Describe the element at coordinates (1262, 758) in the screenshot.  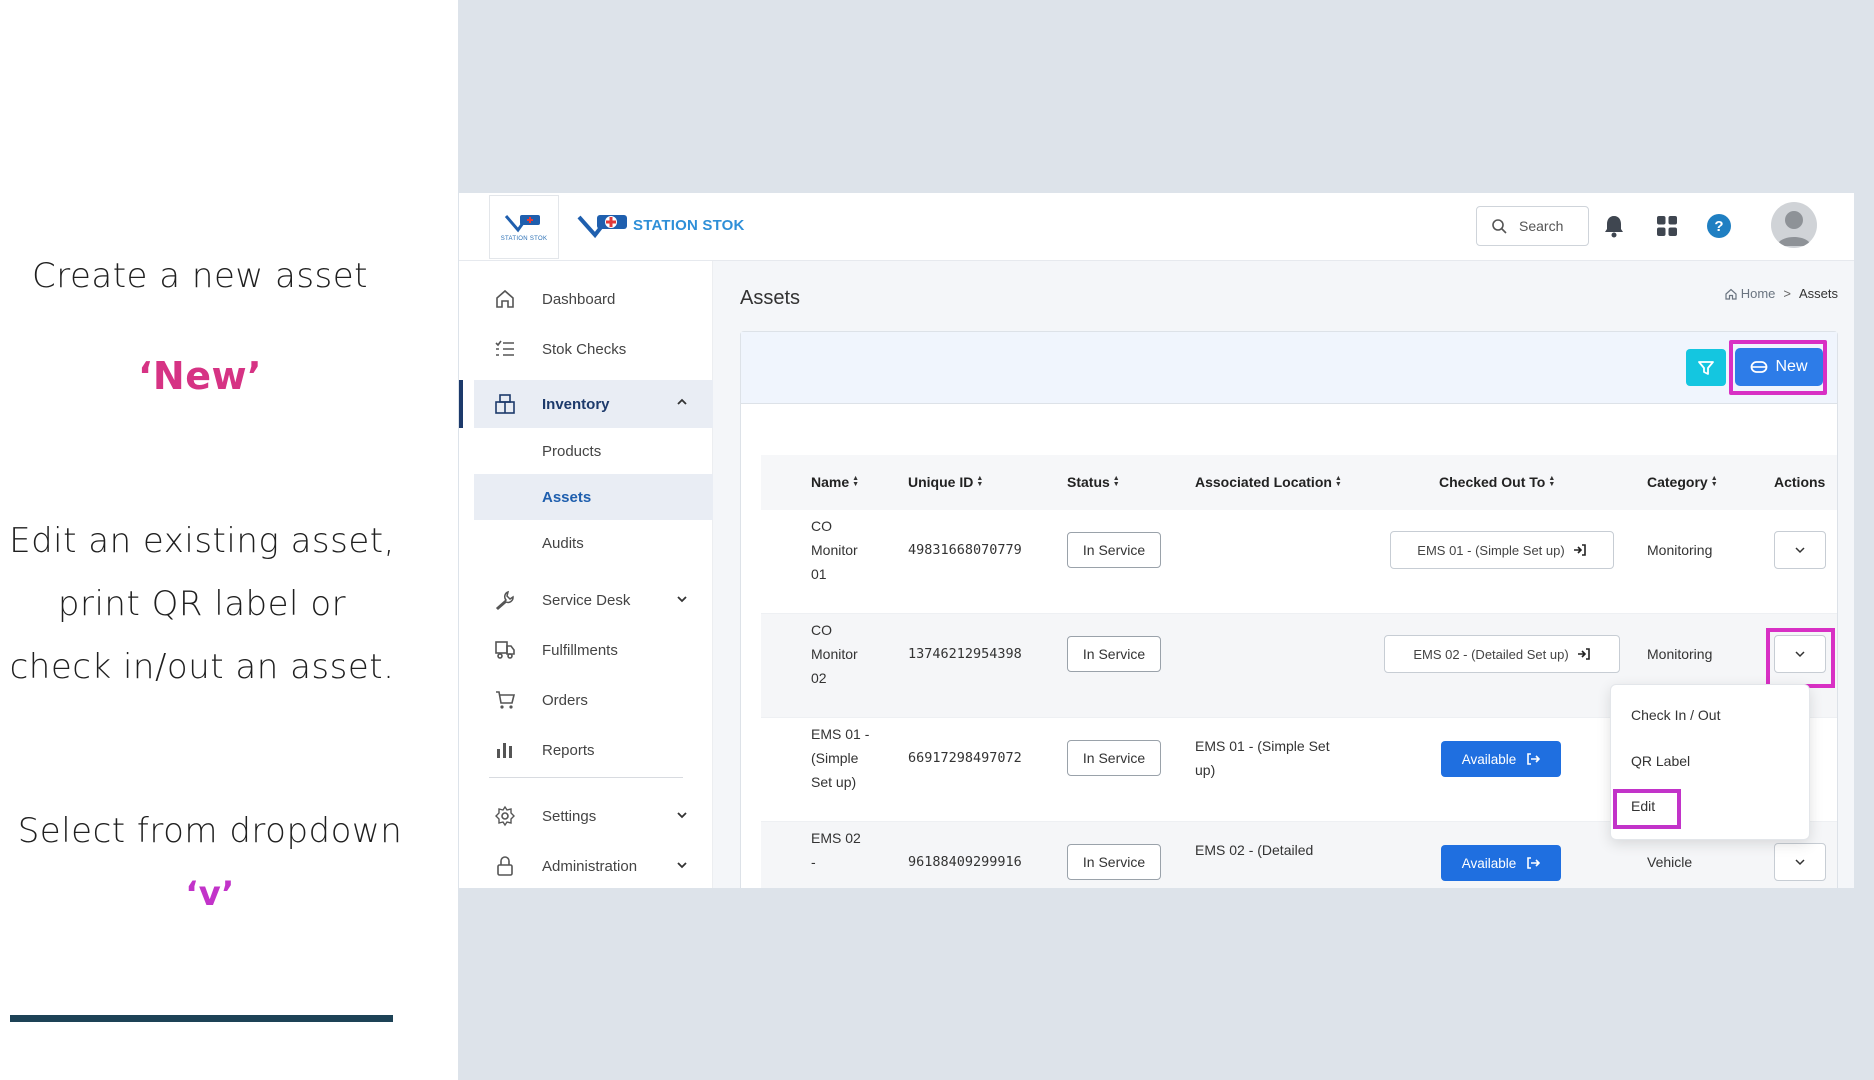
I see `associated-location: EMS 01 - (Simple Set up)` at that location.